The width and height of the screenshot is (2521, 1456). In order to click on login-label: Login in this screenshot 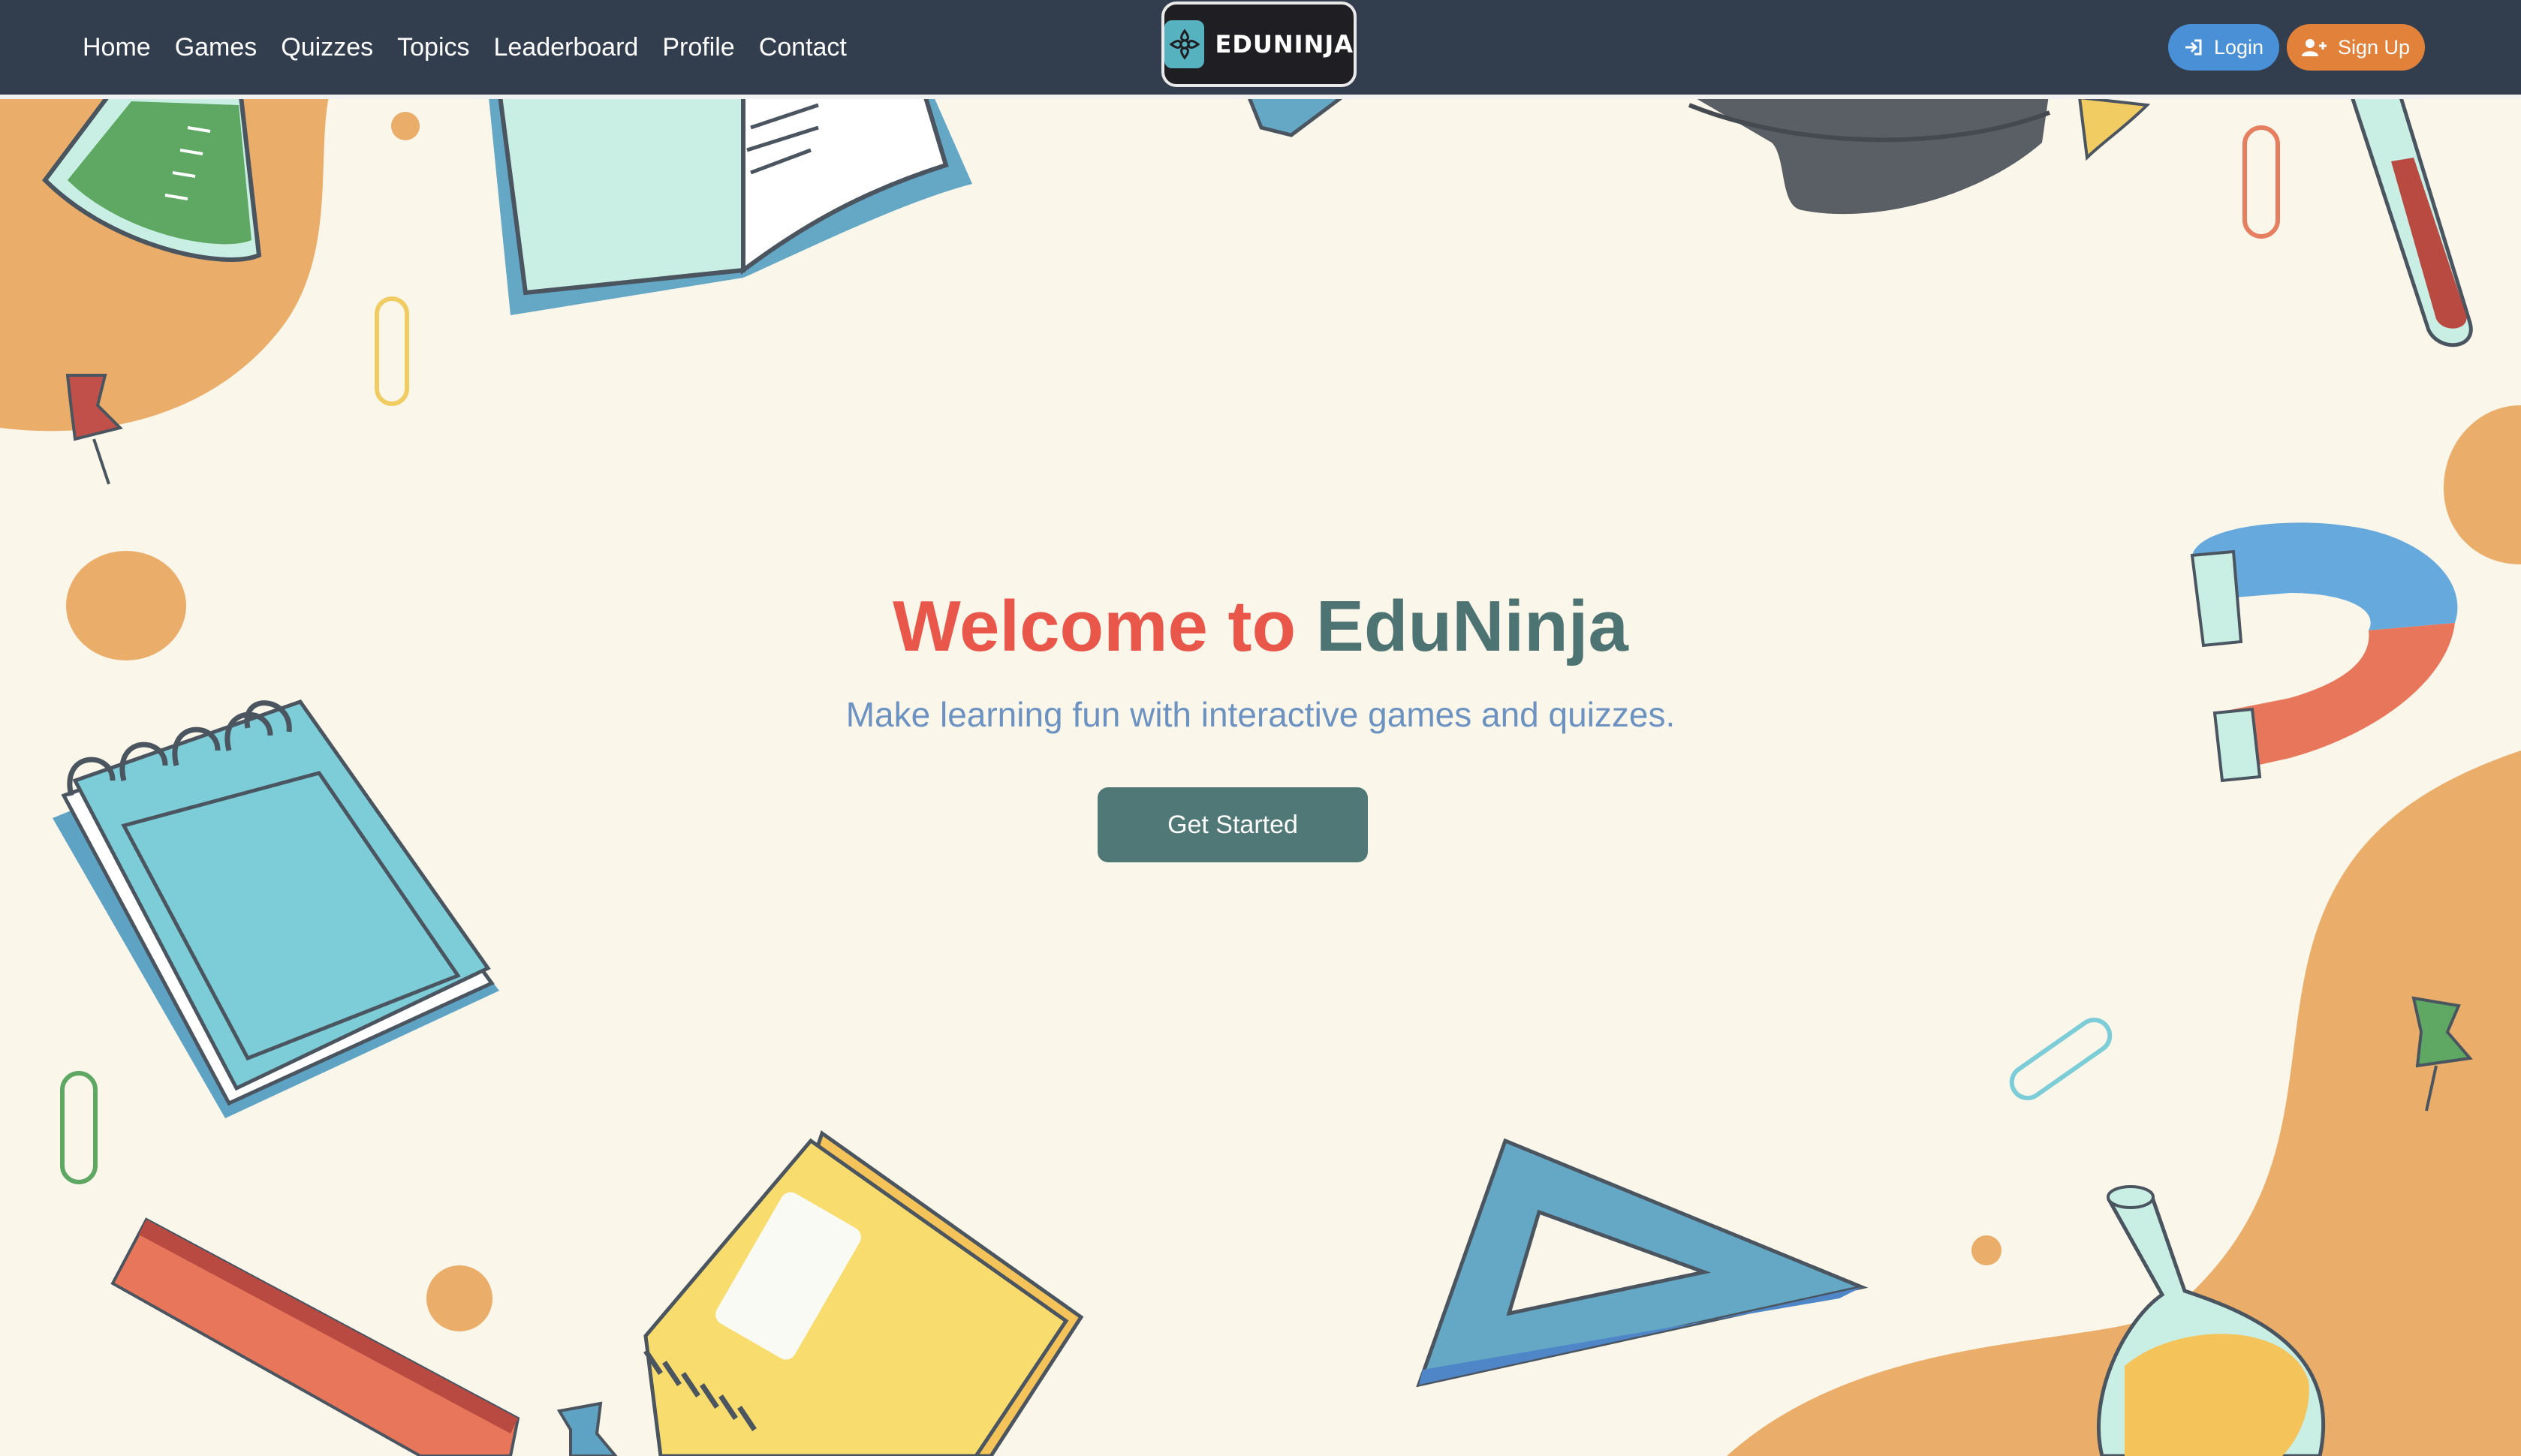, I will do `click(2239, 47)`.